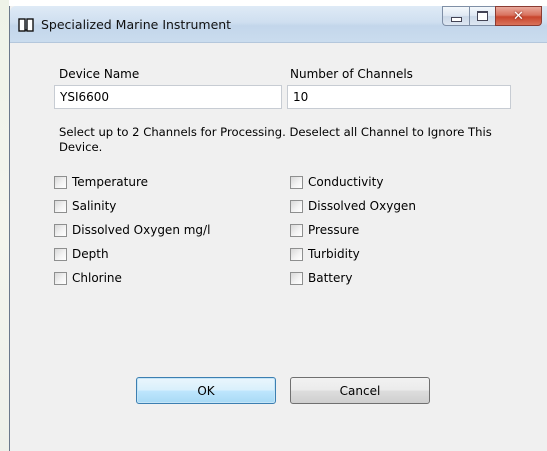  I want to click on channel-label: Pressure, so click(334, 230).